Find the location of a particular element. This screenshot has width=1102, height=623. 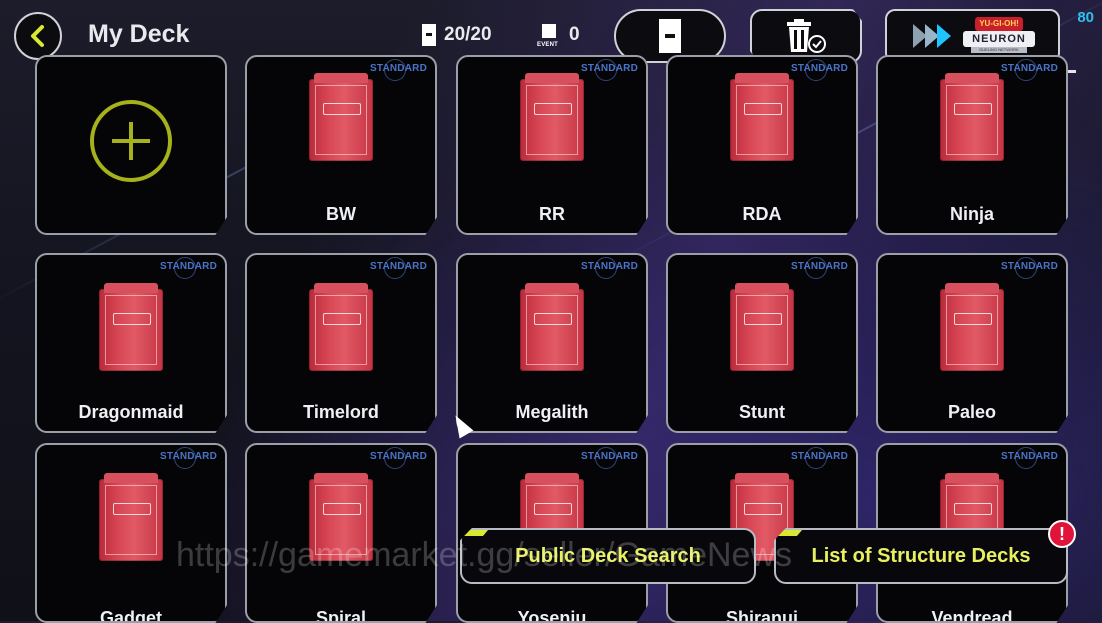

public-deck-search-button: Public Deck Search is located at coordinates (608, 556).